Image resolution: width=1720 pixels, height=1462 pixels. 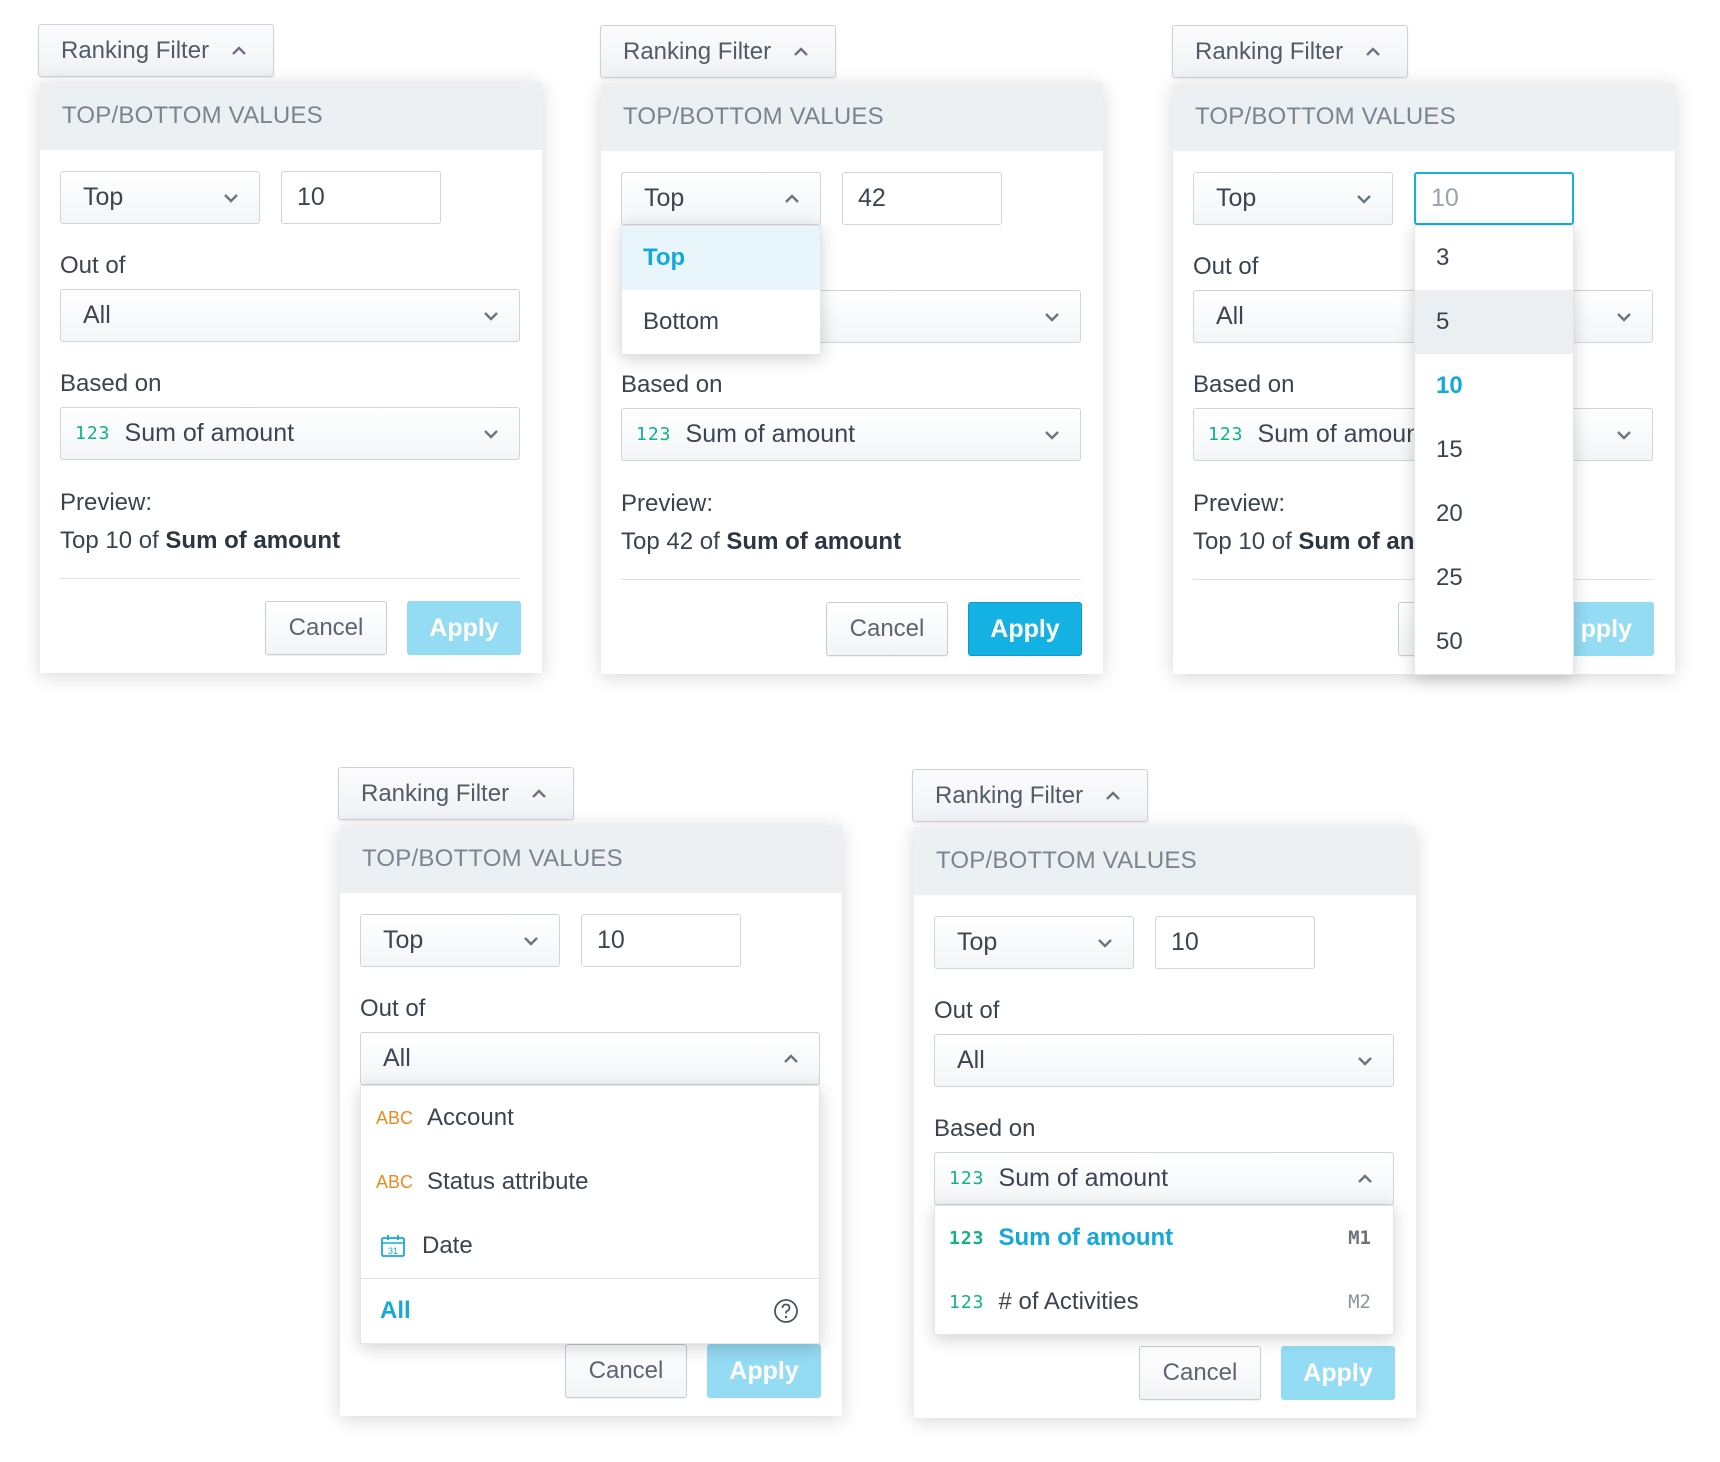 What do you see at coordinates (1494, 258) in the screenshot?
I see `count-option: 3` at bounding box center [1494, 258].